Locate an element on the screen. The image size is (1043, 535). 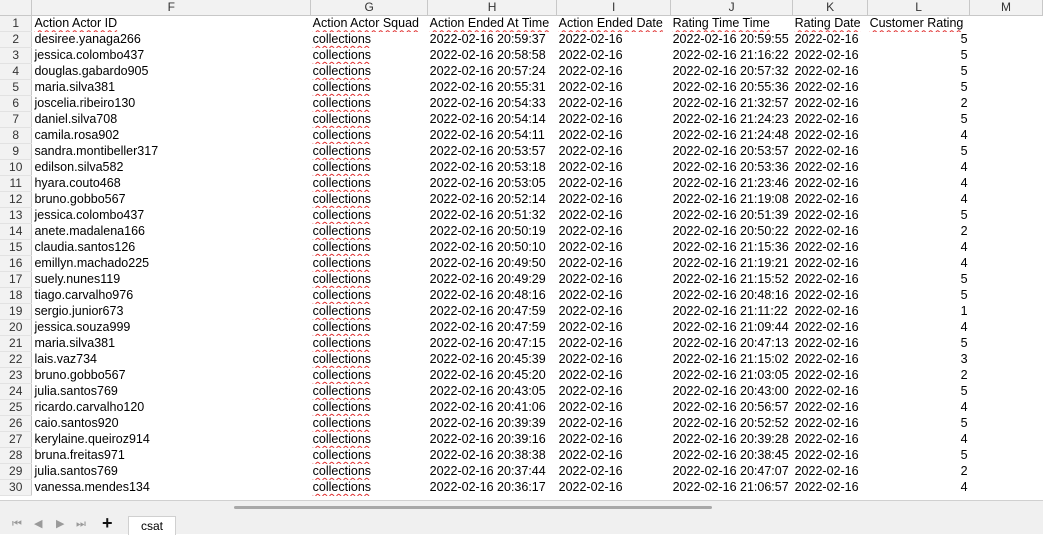
row-number: 1 is located at coordinates (16, 23).